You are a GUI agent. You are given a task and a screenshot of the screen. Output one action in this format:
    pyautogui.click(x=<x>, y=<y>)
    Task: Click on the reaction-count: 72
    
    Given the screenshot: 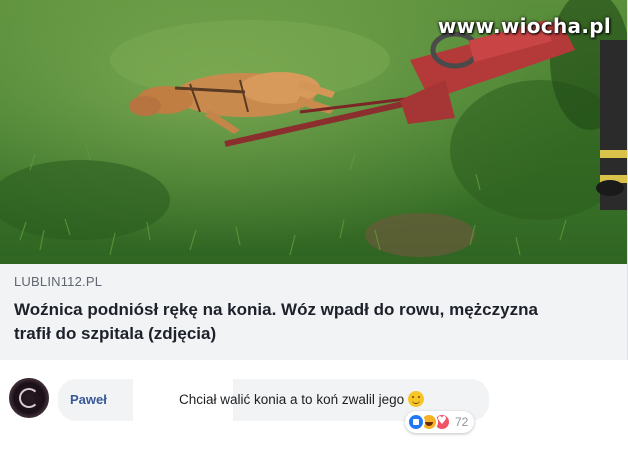 What is the action you would take?
    pyautogui.click(x=462, y=422)
    